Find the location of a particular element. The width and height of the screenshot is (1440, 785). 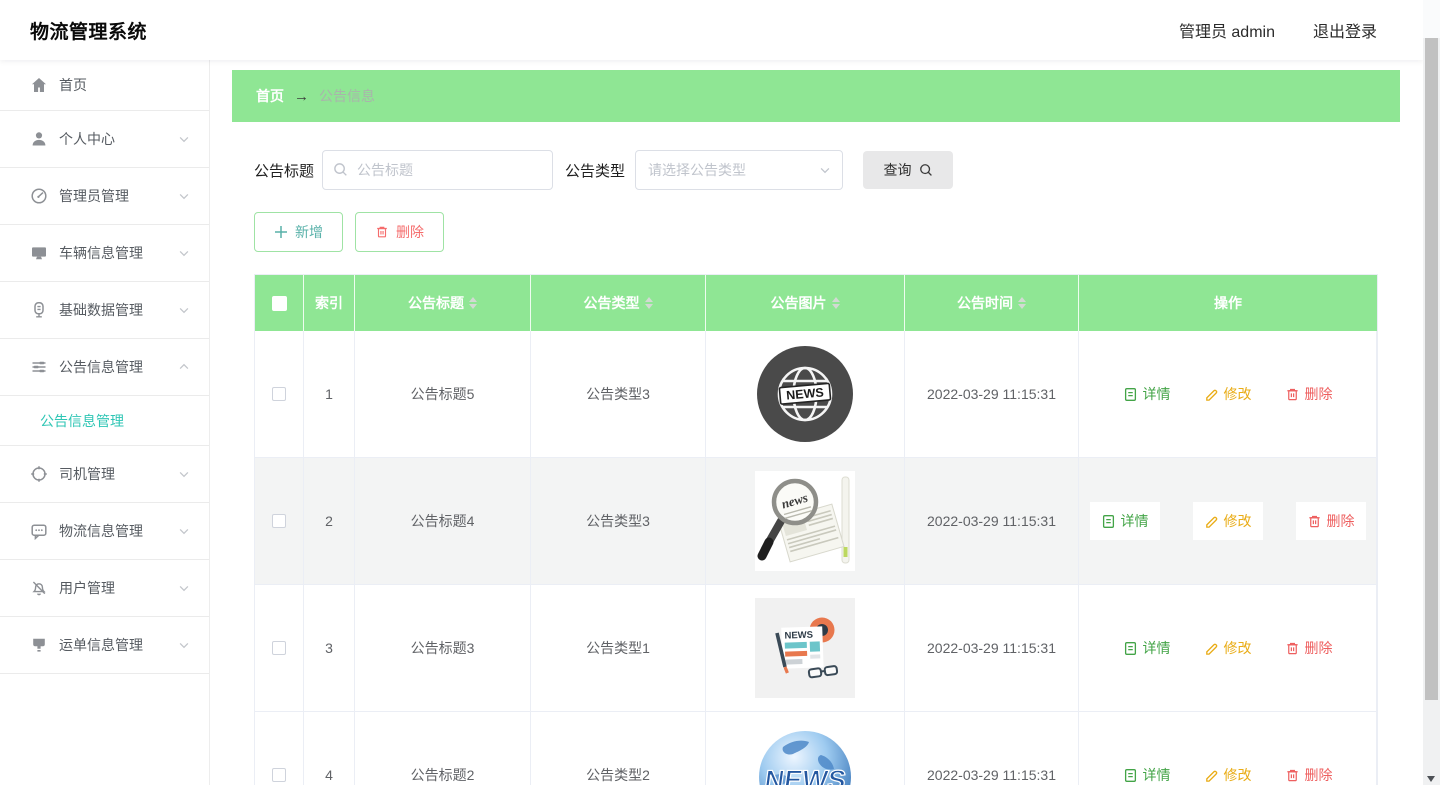

sidebar-item-label: 物流信息管理 is located at coordinates (101, 531).